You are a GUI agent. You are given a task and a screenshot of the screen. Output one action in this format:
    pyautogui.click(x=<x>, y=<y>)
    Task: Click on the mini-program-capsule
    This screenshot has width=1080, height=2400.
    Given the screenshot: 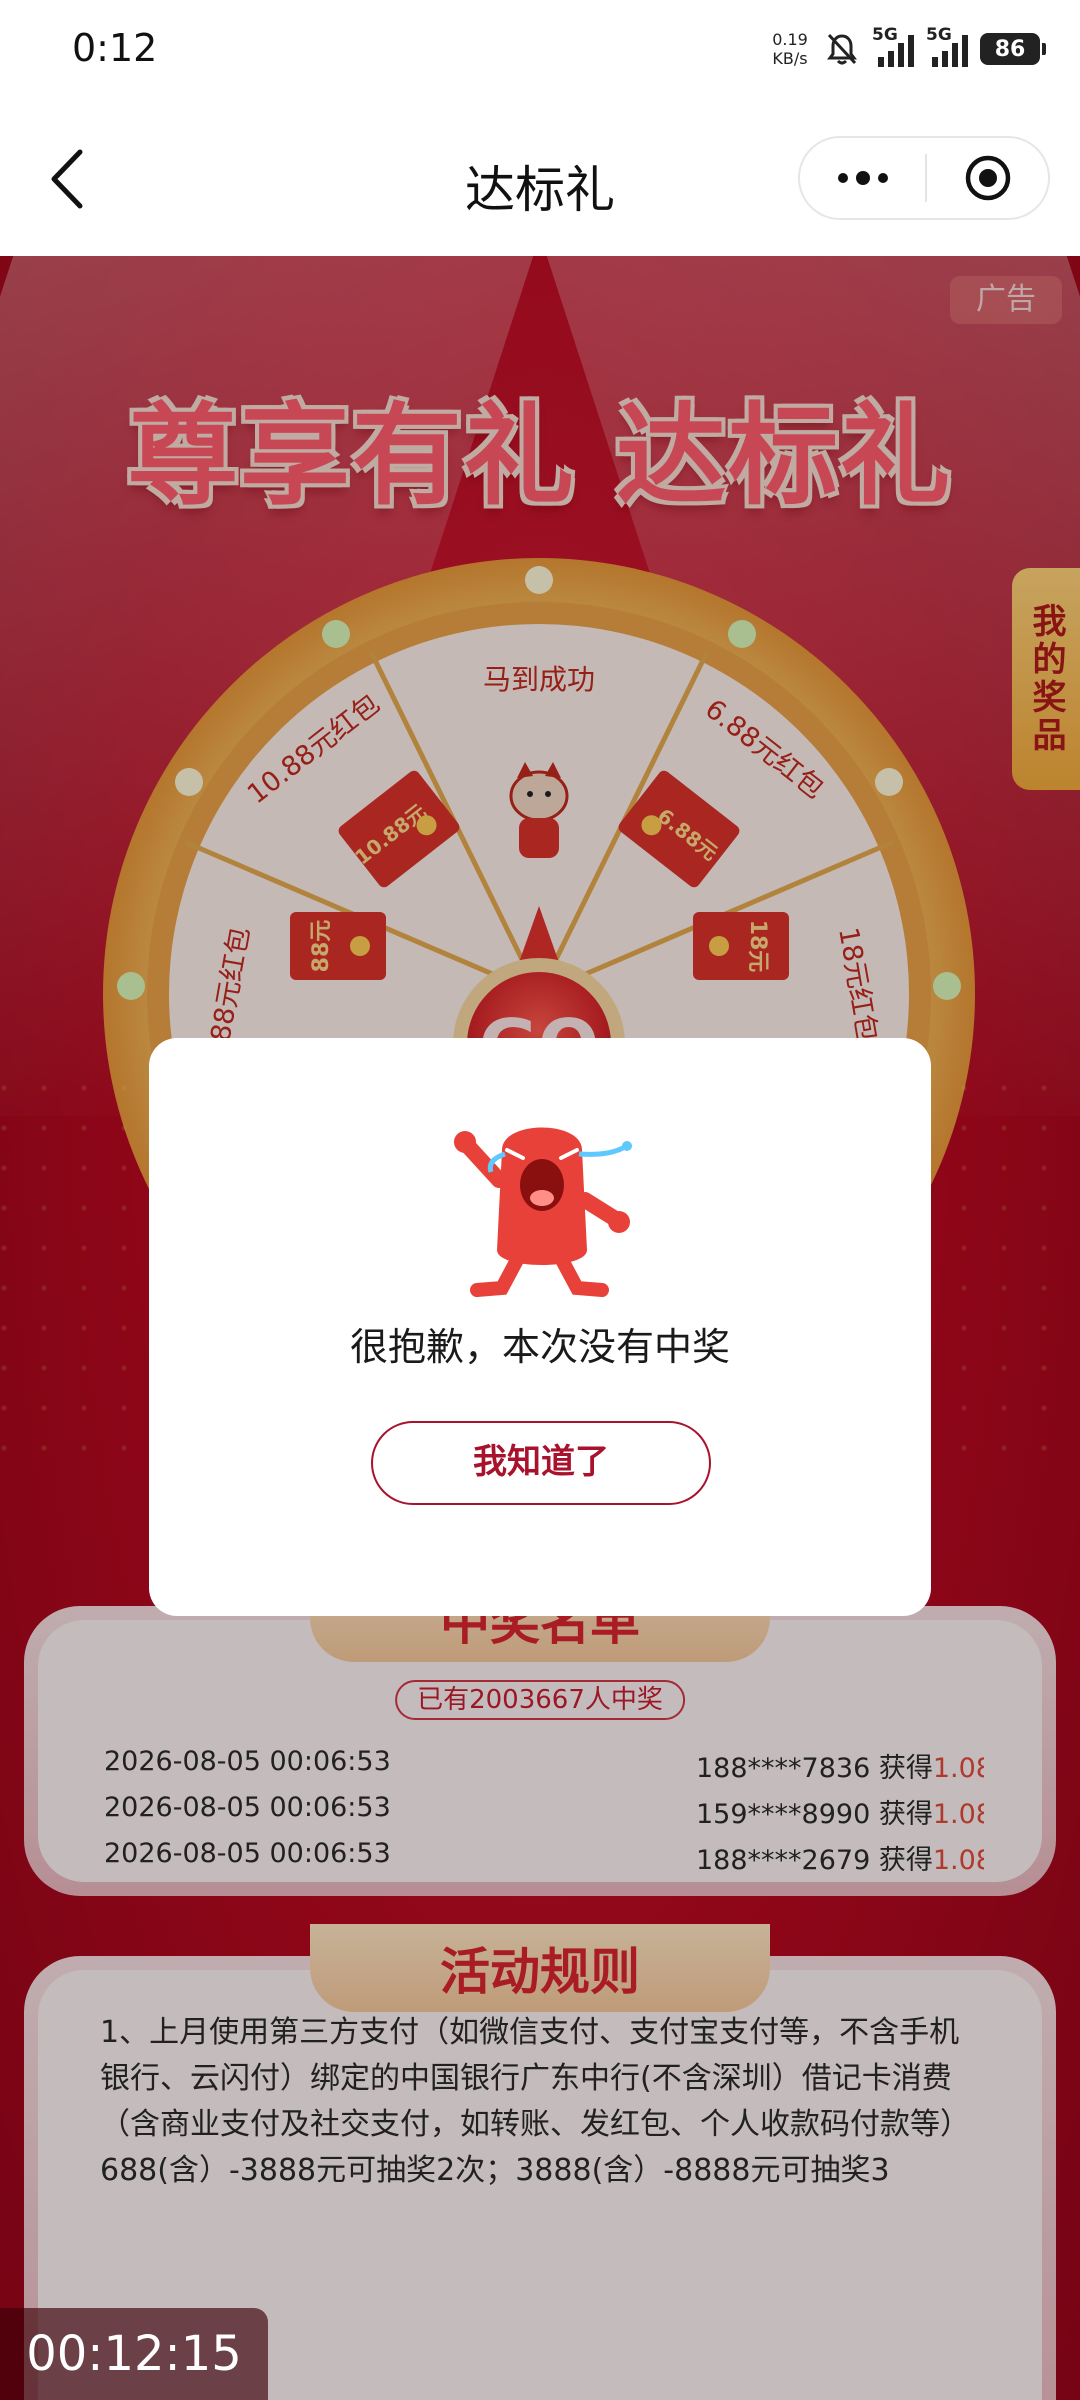 What is the action you would take?
    pyautogui.click(x=924, y=178)
    